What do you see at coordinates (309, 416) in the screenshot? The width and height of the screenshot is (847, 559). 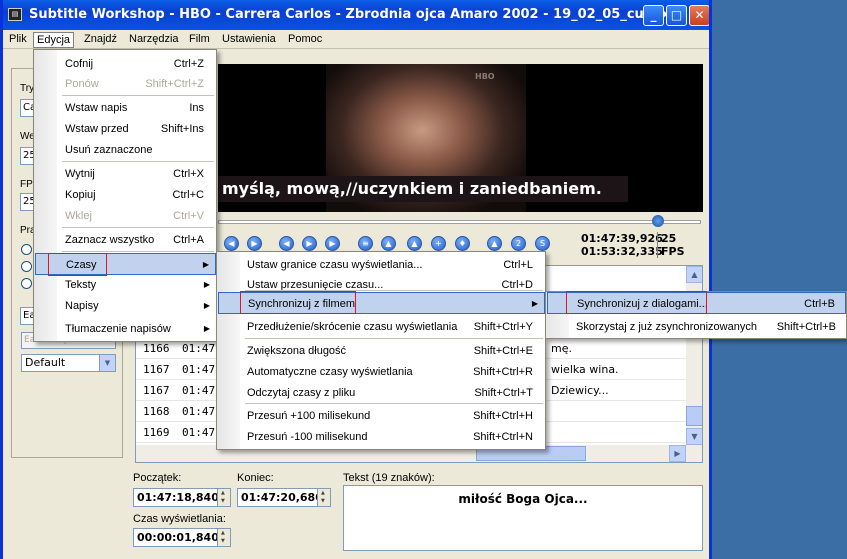 I see `czasy-item-label: Przesuń +100 milisekund` at bounding box center [309, 416].